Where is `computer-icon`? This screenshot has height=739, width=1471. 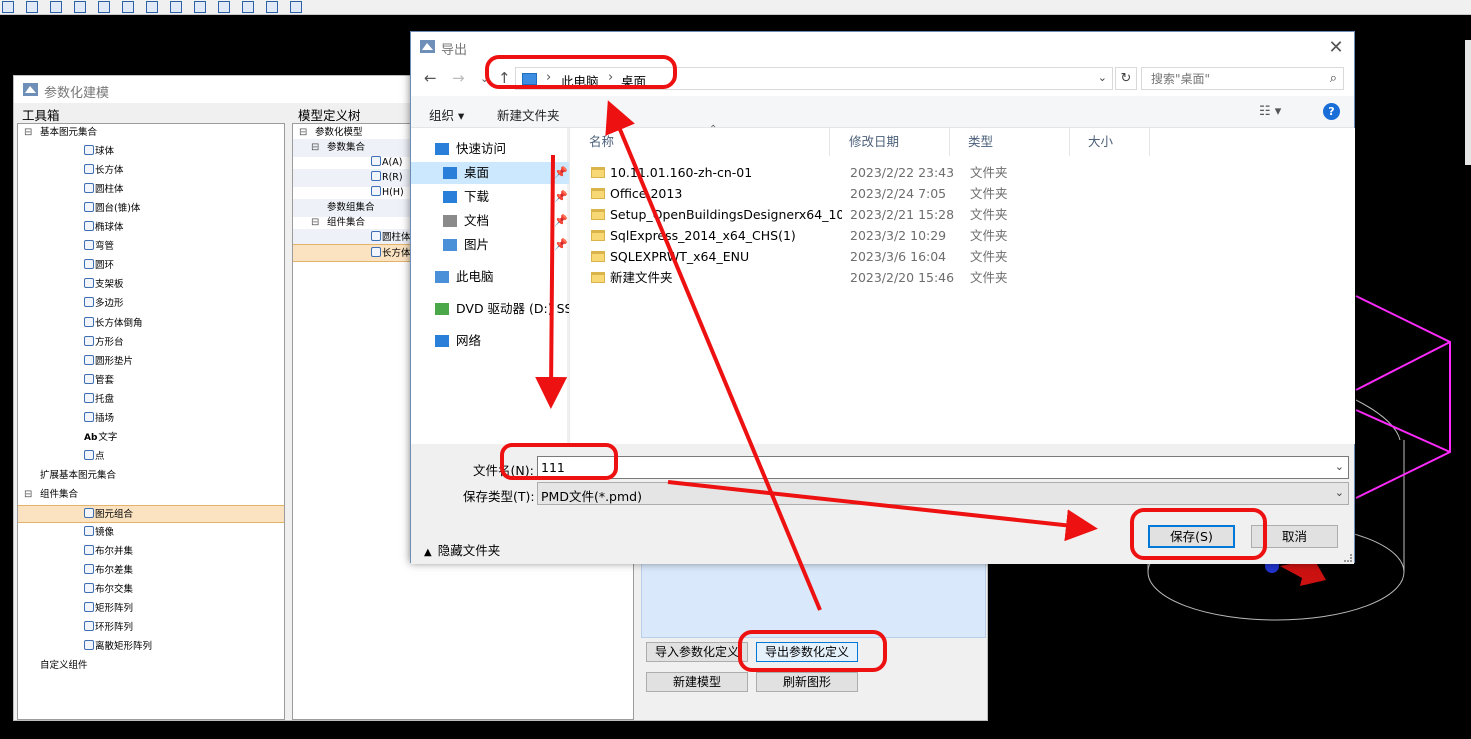 computer-icon is located at coordinates (442, 277).